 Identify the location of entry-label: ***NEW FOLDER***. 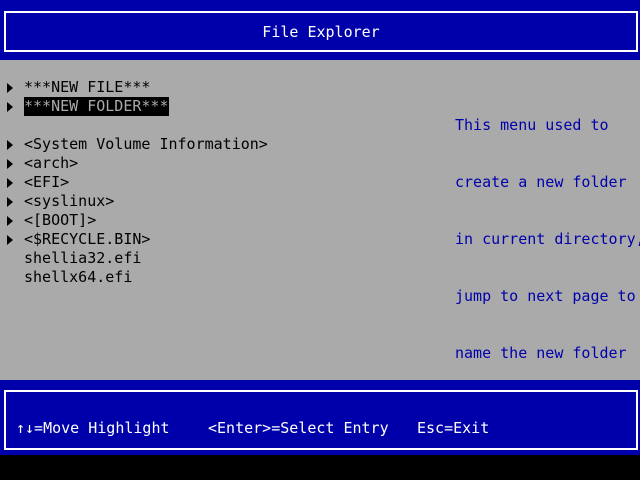
(96, 106).